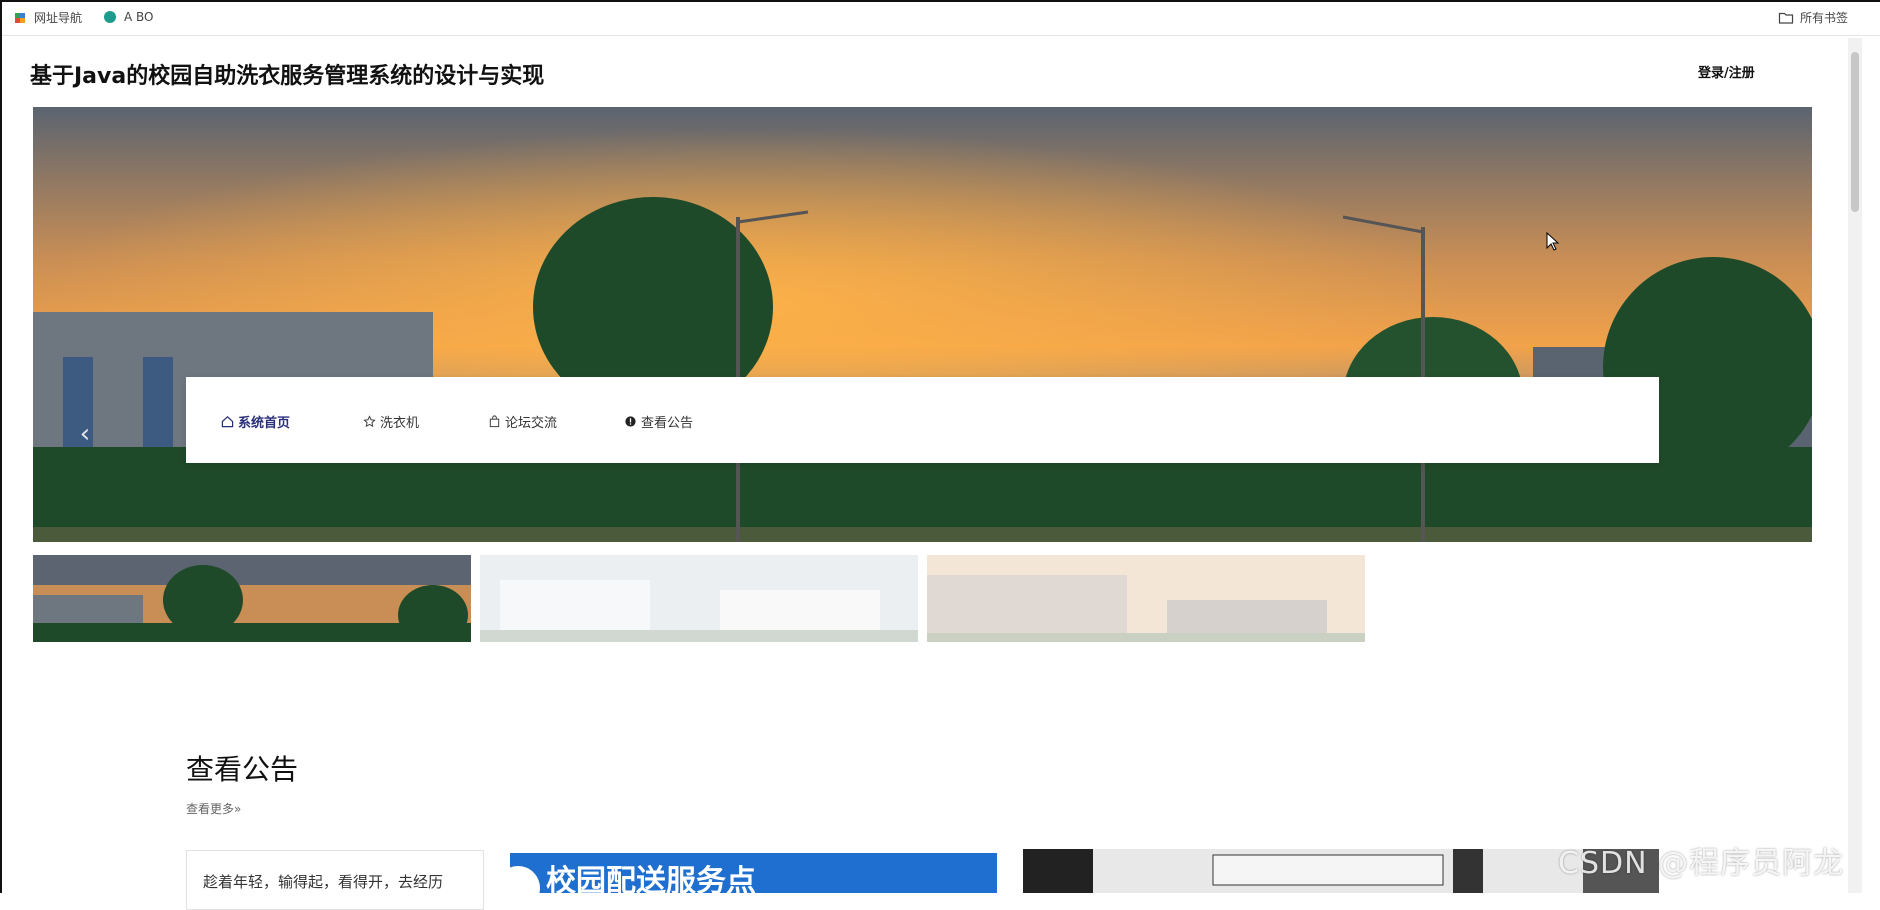  What do you see at coordinates (1786, 18) in the screenshot?
I see `folder-icon` at bounding box center [1786, 18].